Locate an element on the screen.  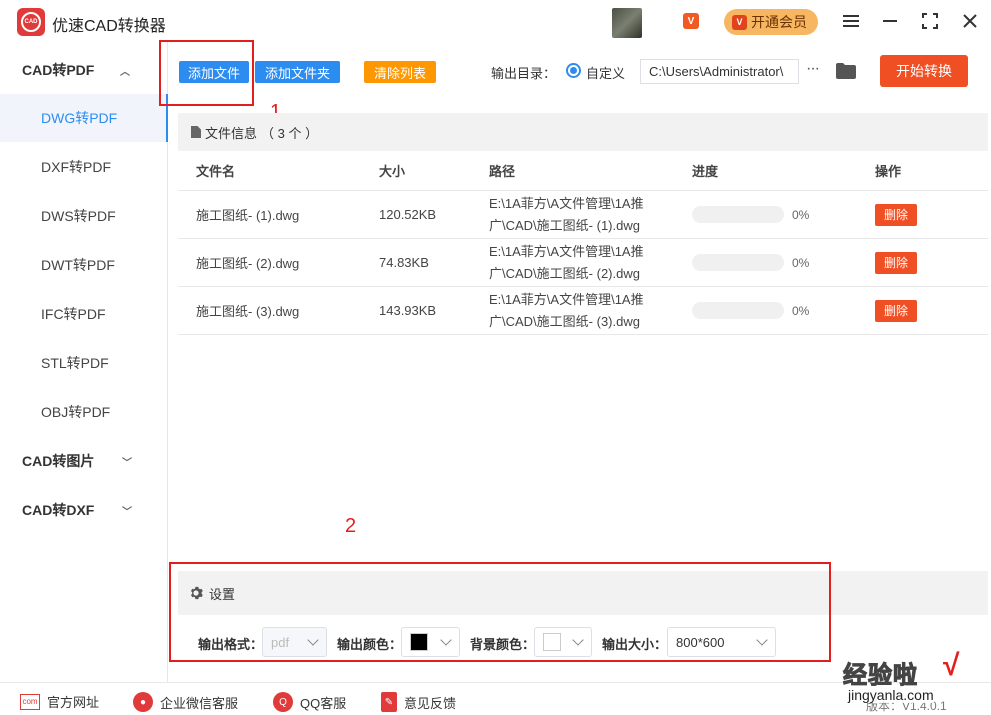
watermark-title: 经验啦 is located at coordinates (880, 676).